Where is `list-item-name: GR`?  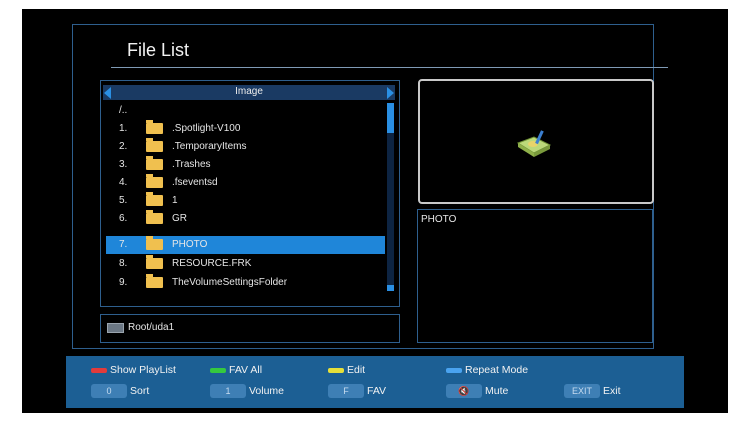 list-item-name: GR is located at coordinates (179, 218).